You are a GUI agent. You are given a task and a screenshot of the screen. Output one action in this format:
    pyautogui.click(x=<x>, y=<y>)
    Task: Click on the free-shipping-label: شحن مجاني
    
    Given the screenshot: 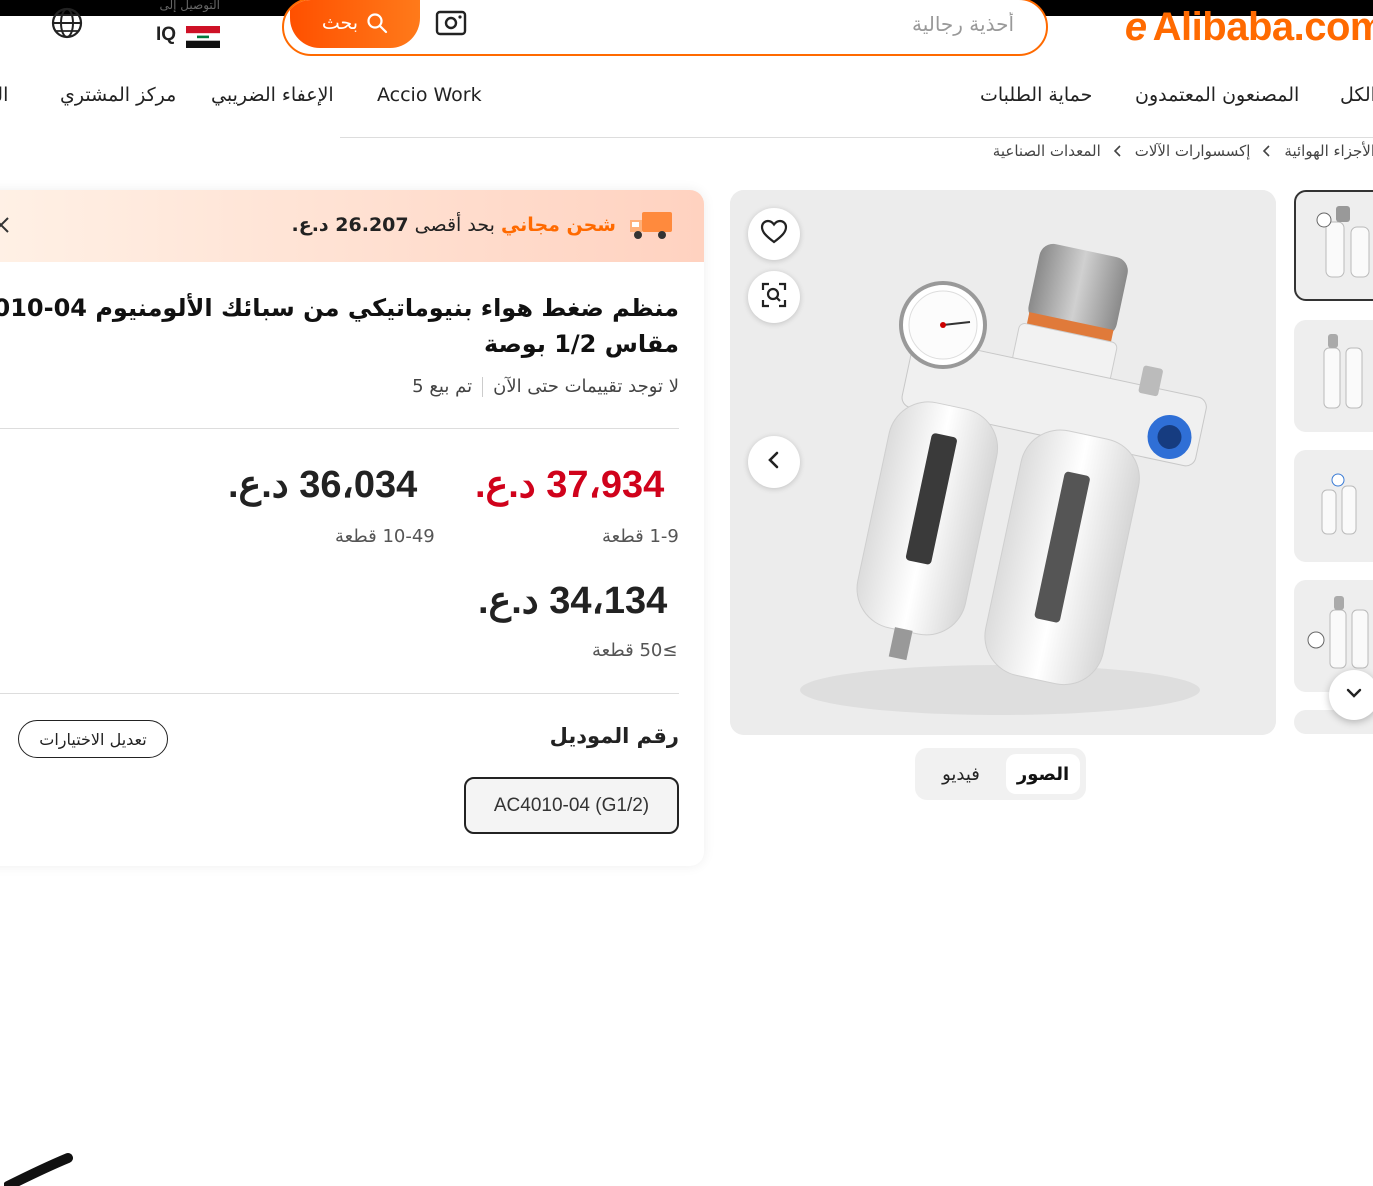 What is the action you would take?
    pyautogui.click(x=558, y=225)
    